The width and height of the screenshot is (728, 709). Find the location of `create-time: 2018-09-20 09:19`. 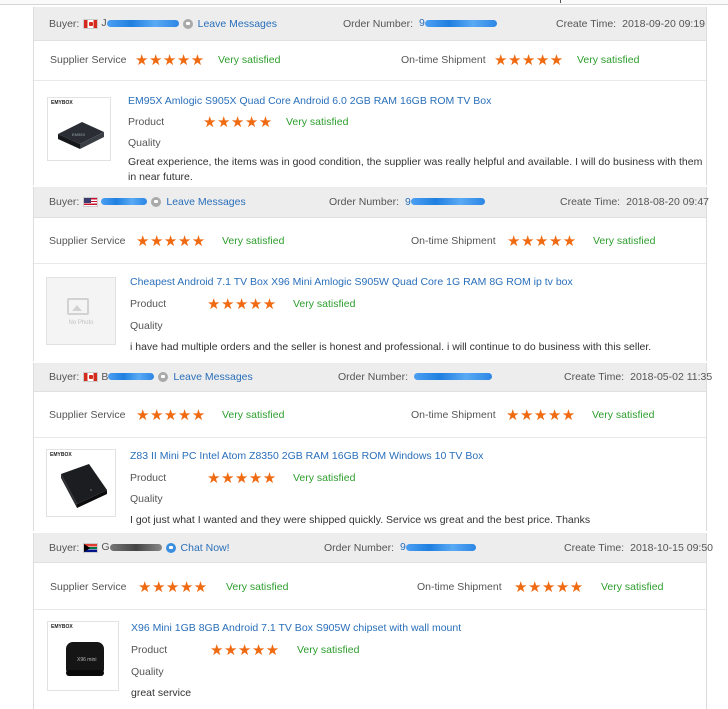

create-time: 2018-09-20 09:19 is located at coordinates (664, 23).